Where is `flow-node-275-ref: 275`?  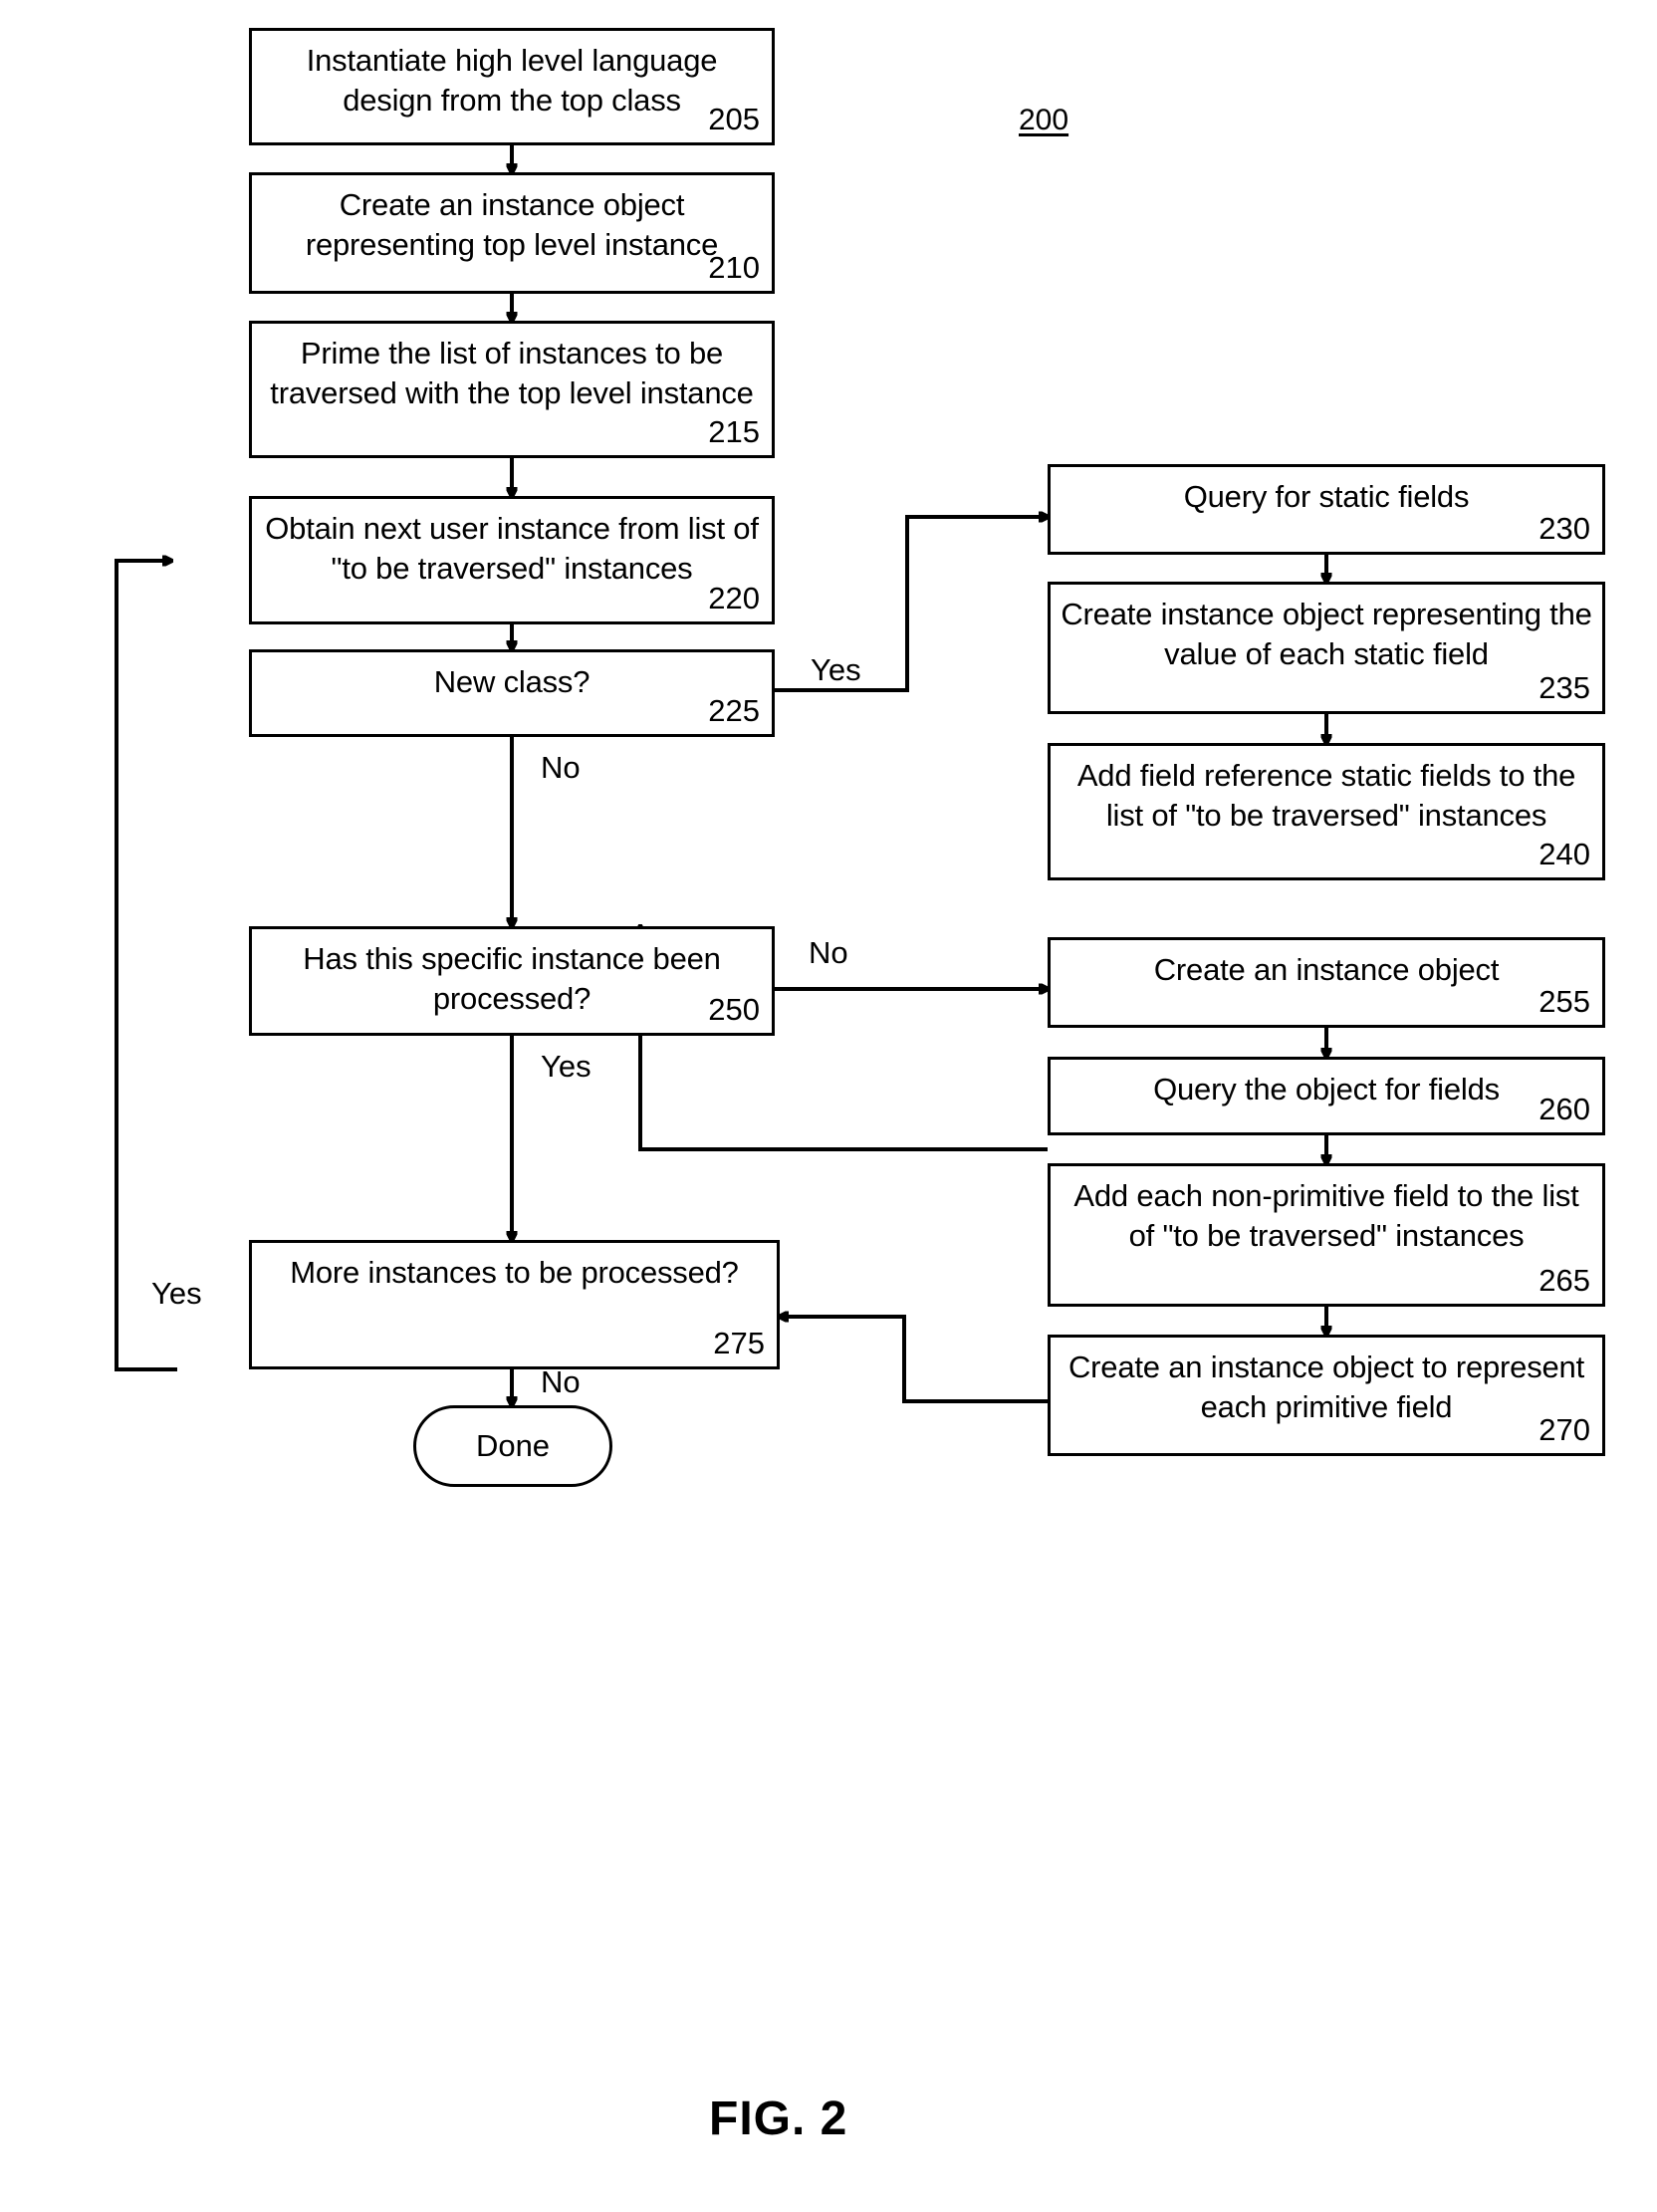
flow-node-275-ref: 275 is located at coordinates (739, 1342).